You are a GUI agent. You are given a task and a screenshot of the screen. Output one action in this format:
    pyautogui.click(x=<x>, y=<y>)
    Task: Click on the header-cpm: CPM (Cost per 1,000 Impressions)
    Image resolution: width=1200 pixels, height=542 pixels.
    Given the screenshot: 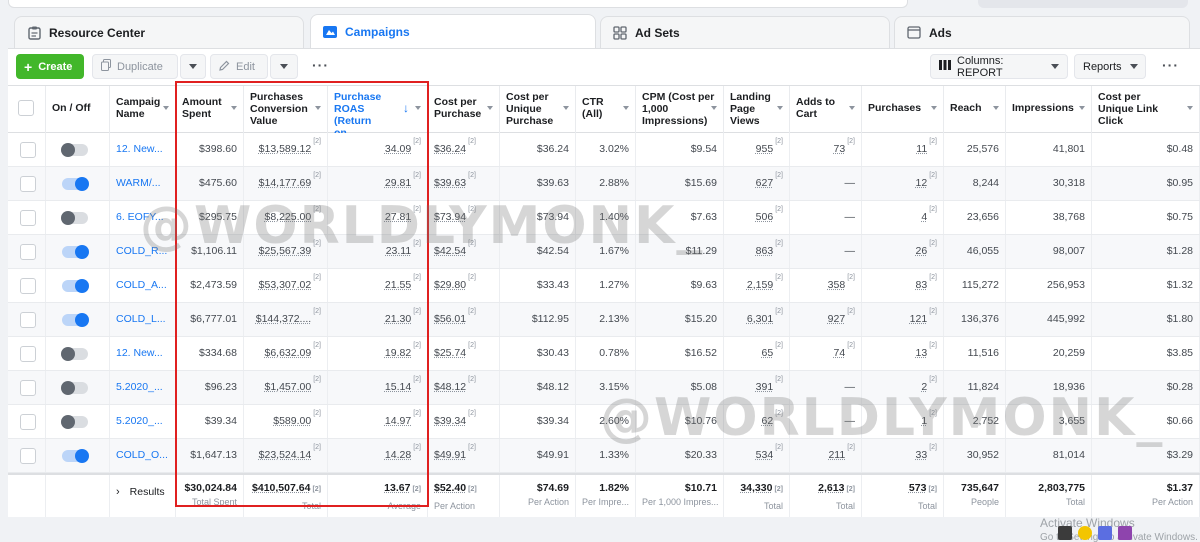 What is the action you would take?
    pyautogui.click(x=680, y=109)
    